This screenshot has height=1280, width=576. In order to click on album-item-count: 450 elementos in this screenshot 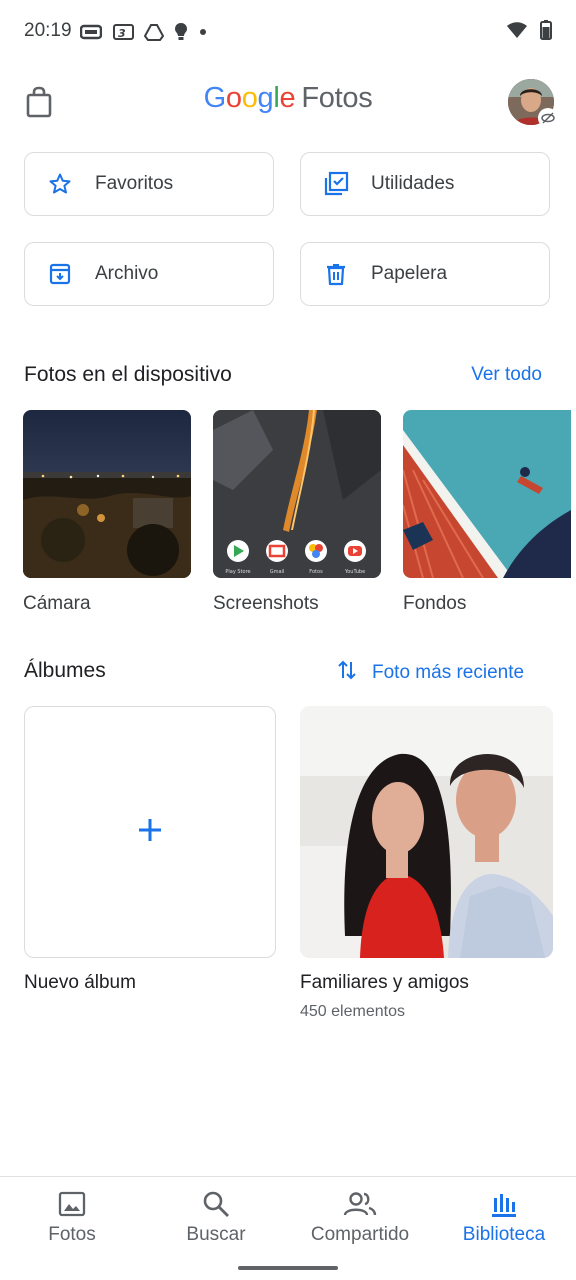, I will do `click(352, 1011)`.